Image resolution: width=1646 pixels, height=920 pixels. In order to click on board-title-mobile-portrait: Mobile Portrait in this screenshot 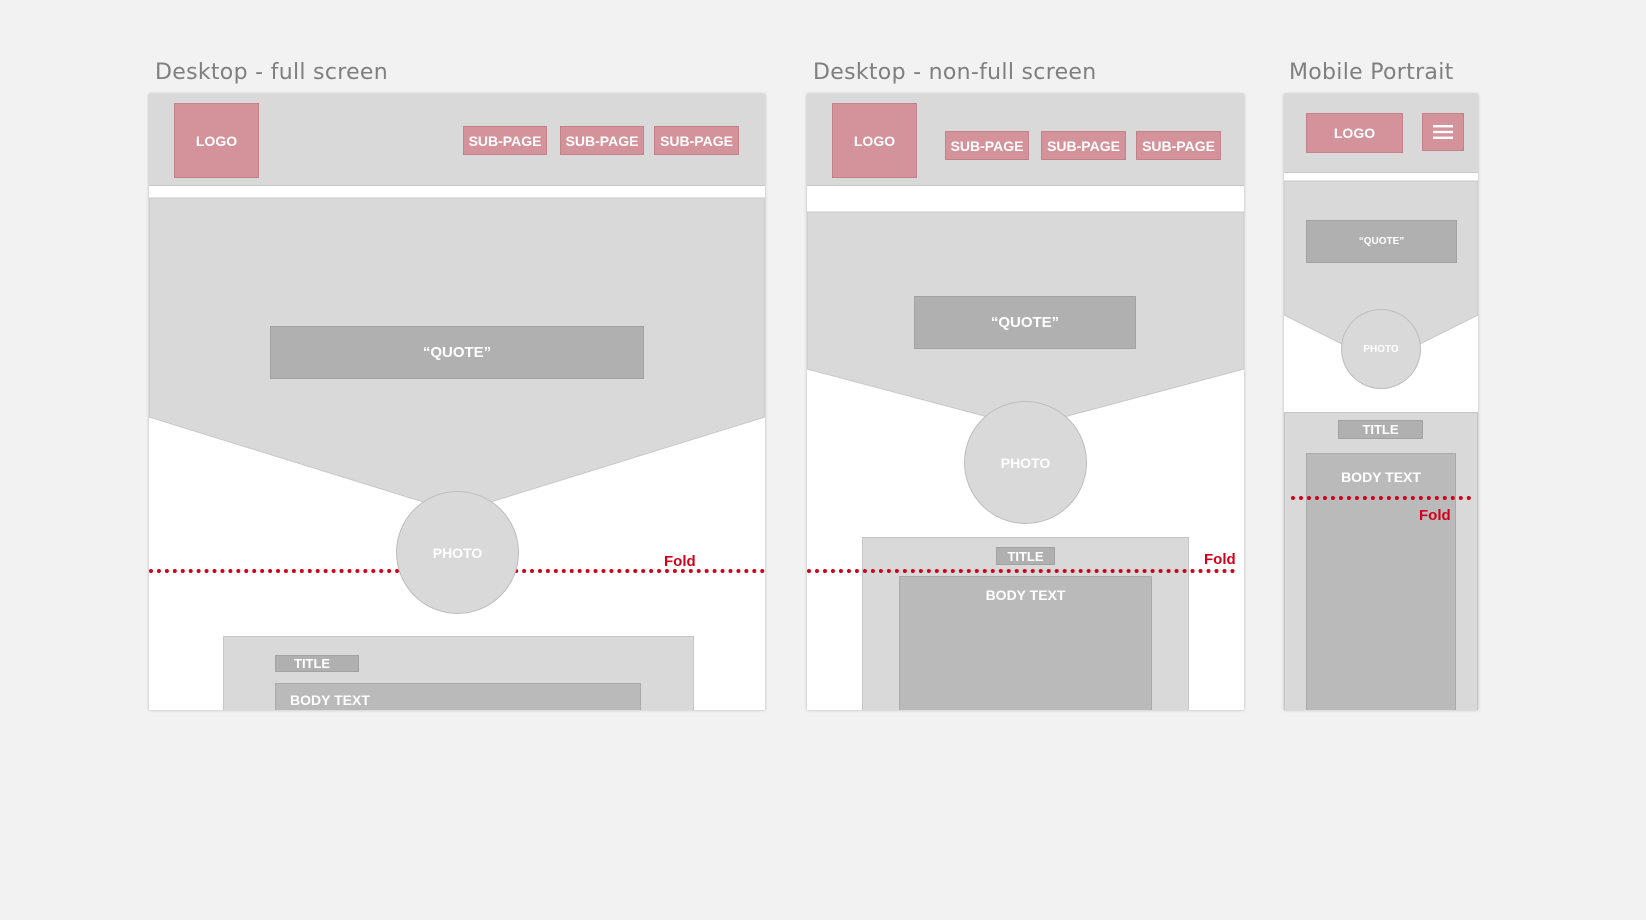, I will do `click(1371, 72)`.